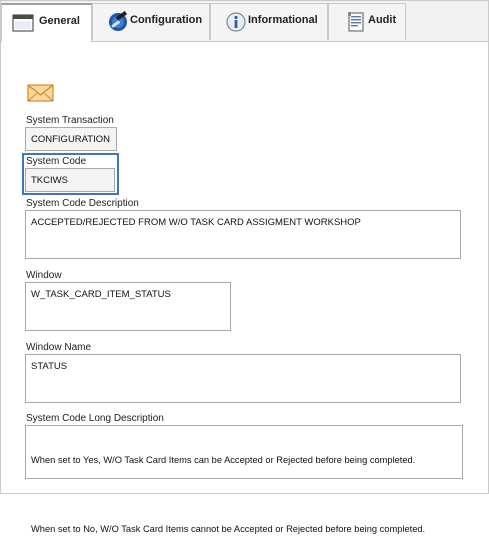  Describe the element at coordinates (166, 20) in the screenshot. I see `tab-configuration-label: Configuration` at that location.